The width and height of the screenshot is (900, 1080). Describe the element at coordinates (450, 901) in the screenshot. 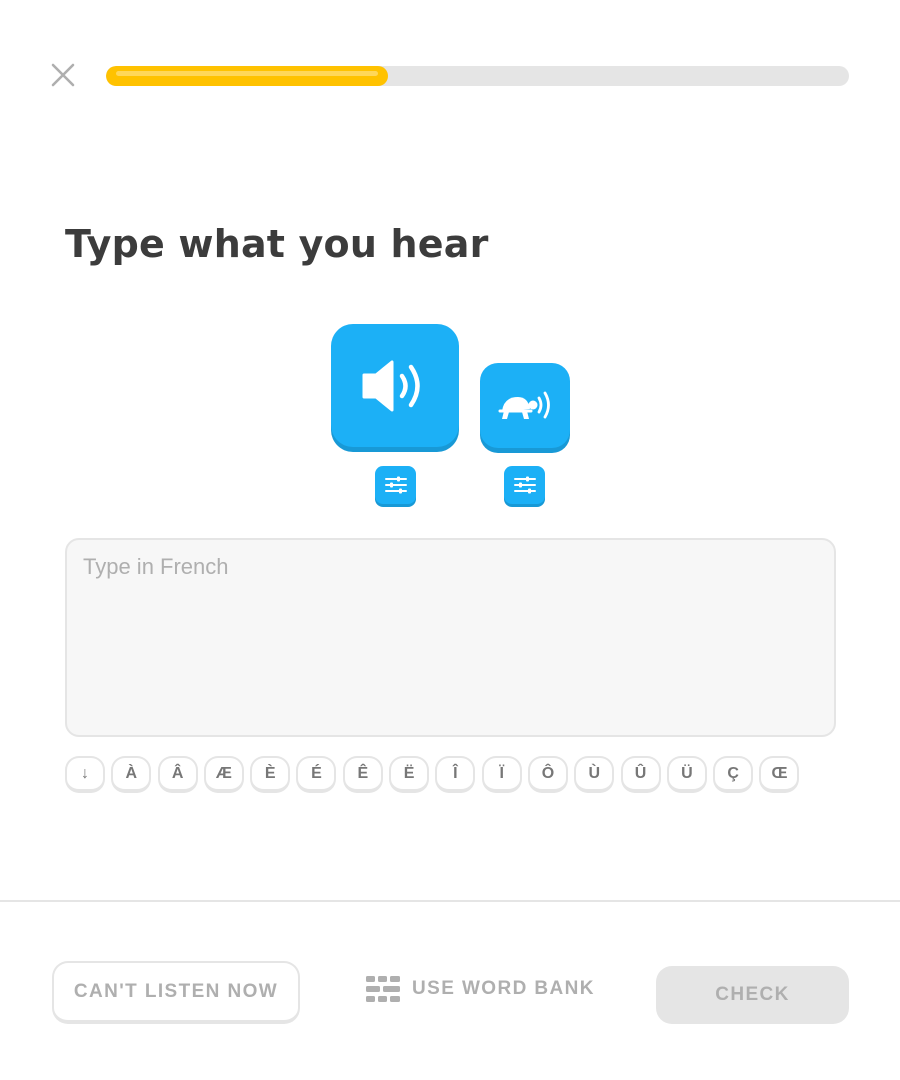

I see `footer-divider` at that location.